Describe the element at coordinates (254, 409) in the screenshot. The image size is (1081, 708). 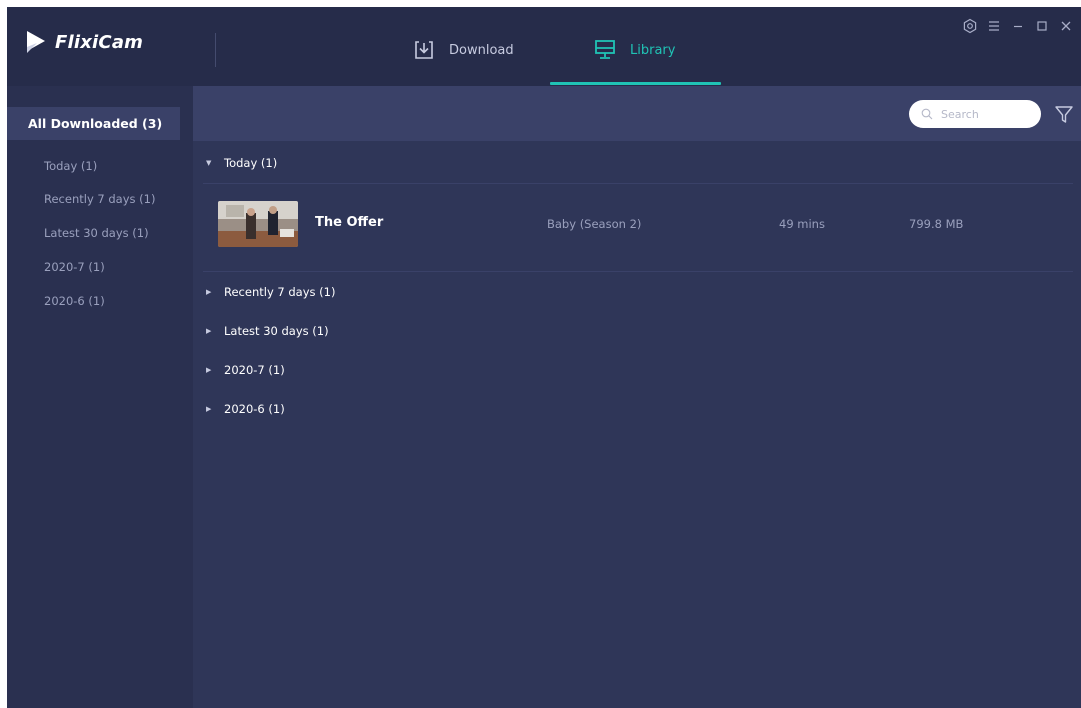
I see `group-2020-6-label: 2020-6 (1)` at that location.